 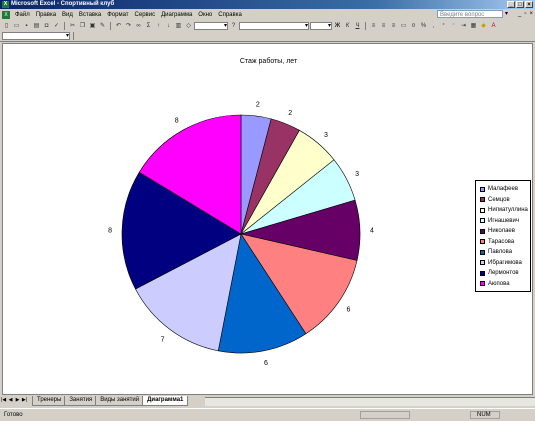 What do you see at coordinates (81, 401) in the screenshot?
I see `sheet-tab-classes: Занятия` at bounding box center [81, 401].